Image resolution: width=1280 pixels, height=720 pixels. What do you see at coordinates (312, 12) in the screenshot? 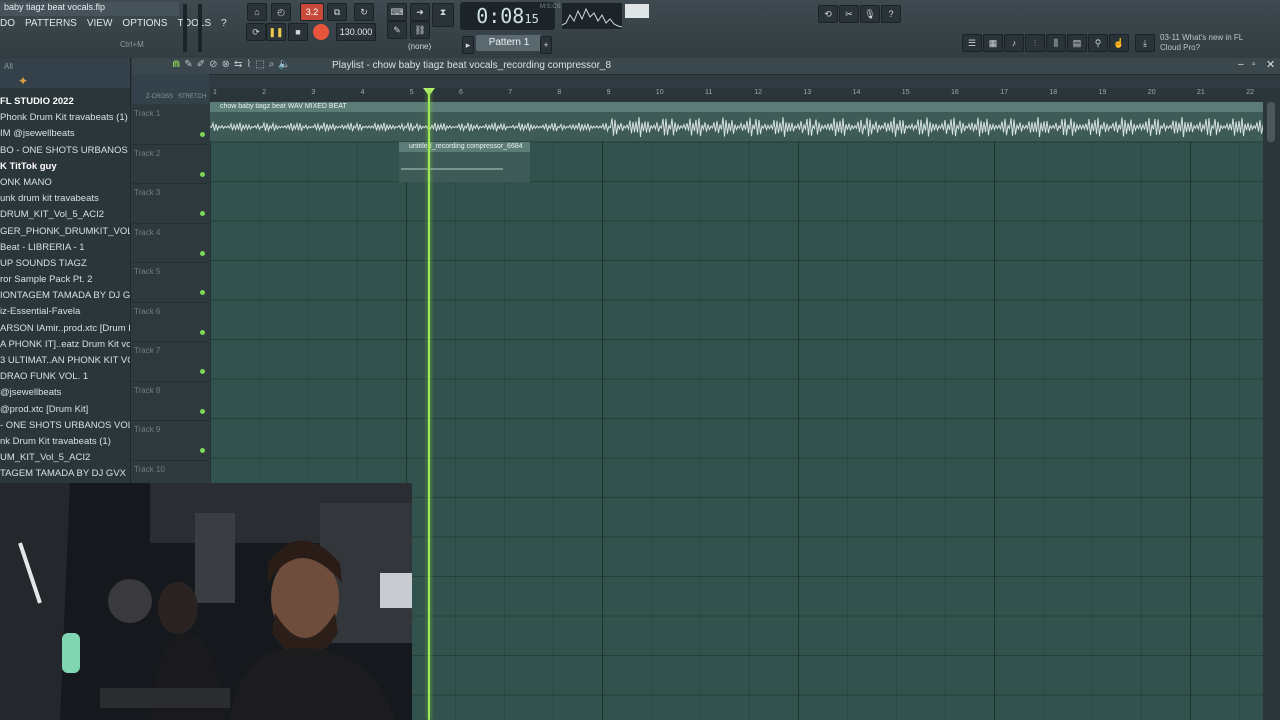
I see `counter-display: 3.2` at bounding box center [312, 12].